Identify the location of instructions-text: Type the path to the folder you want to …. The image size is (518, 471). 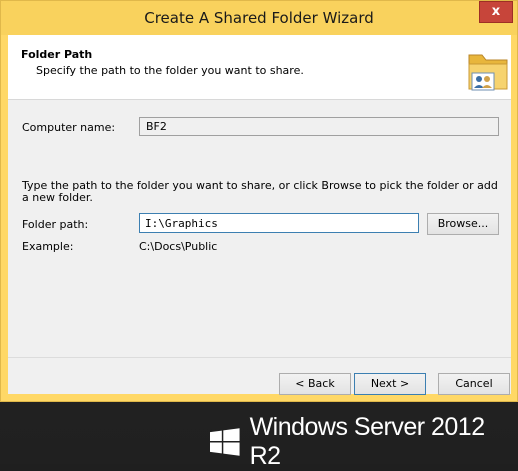
(260, 191).